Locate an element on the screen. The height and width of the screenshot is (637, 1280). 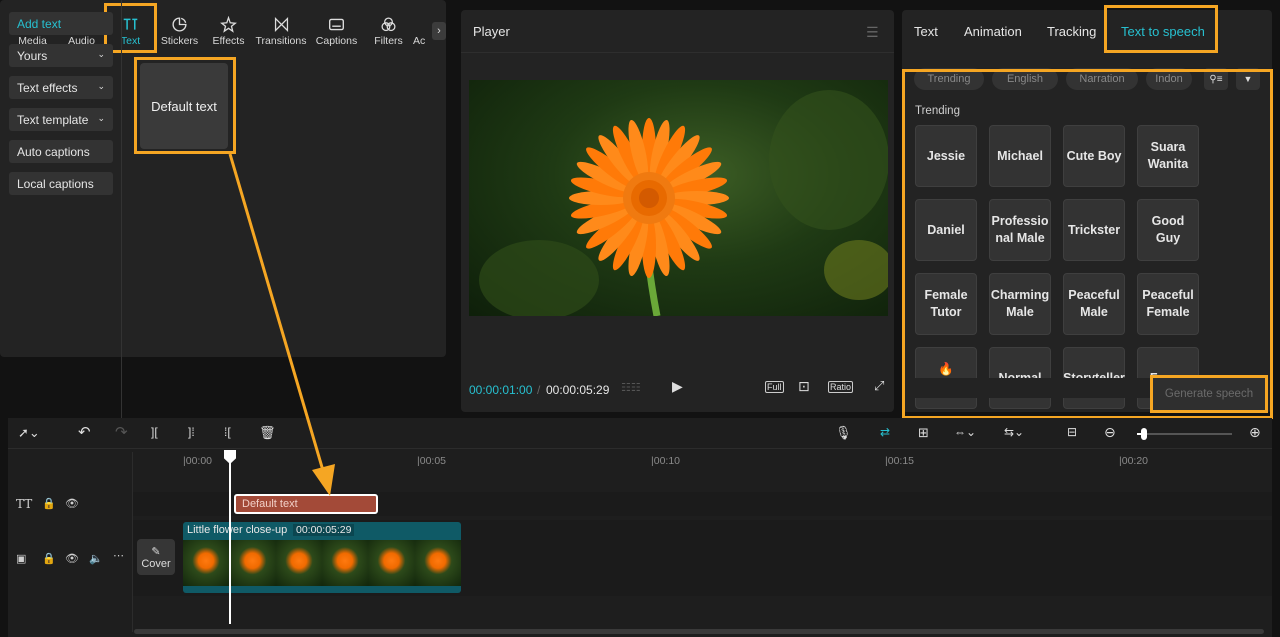
zoom-slider is located at coordinates (1184, 434).